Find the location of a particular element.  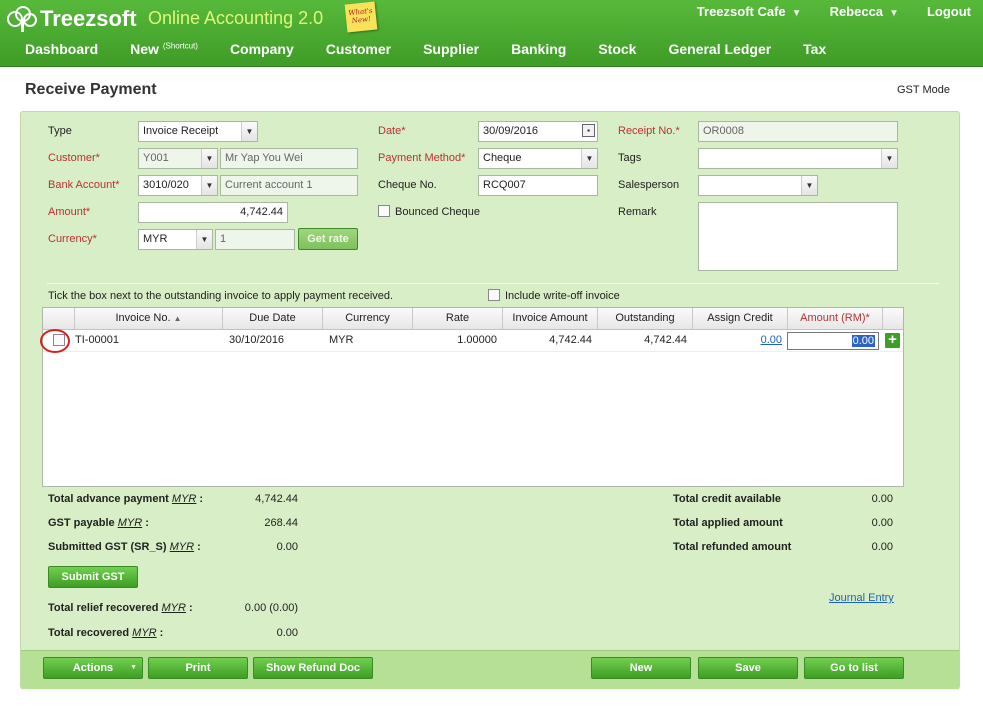

save-button: Save is located at coordinates (748, 668).